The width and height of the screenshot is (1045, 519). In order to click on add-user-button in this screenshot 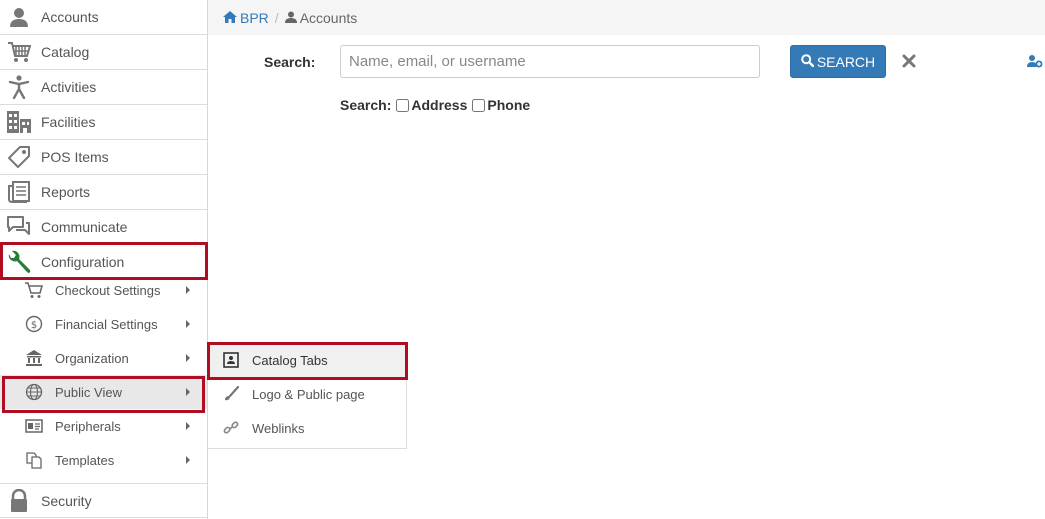, I will do `click(1035, 62)`.